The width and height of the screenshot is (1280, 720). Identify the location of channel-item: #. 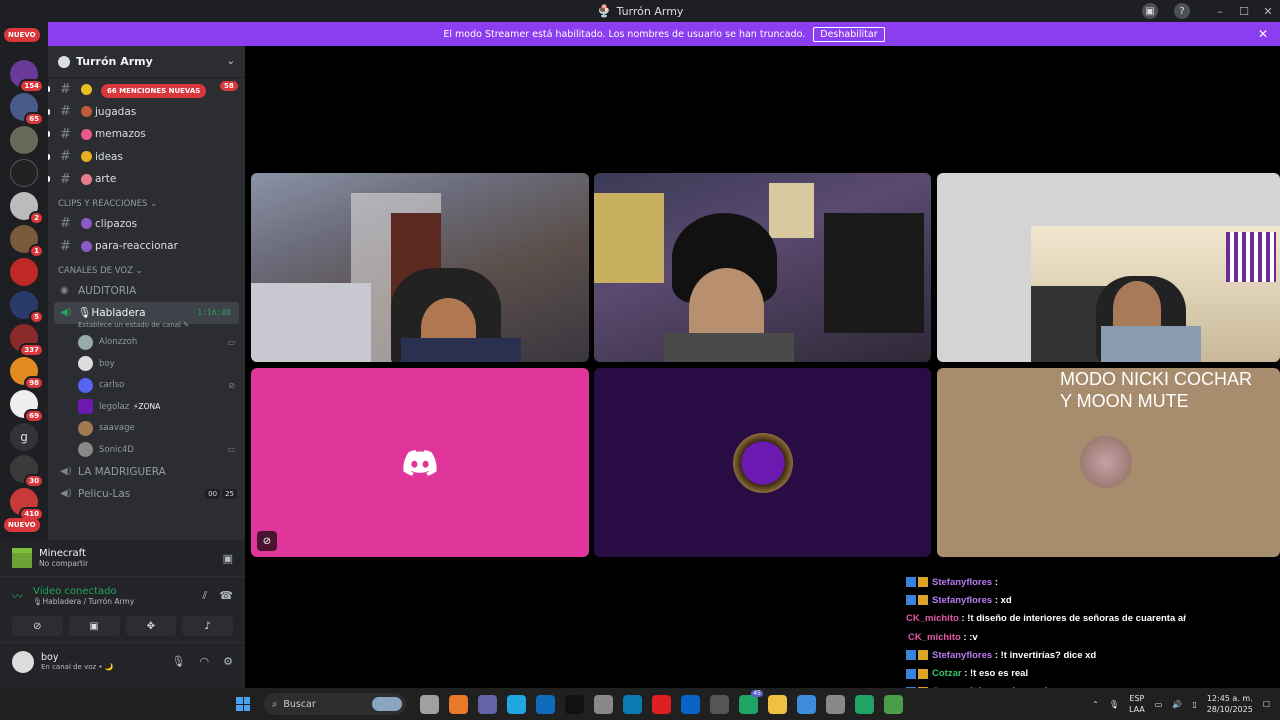
(146, 89).